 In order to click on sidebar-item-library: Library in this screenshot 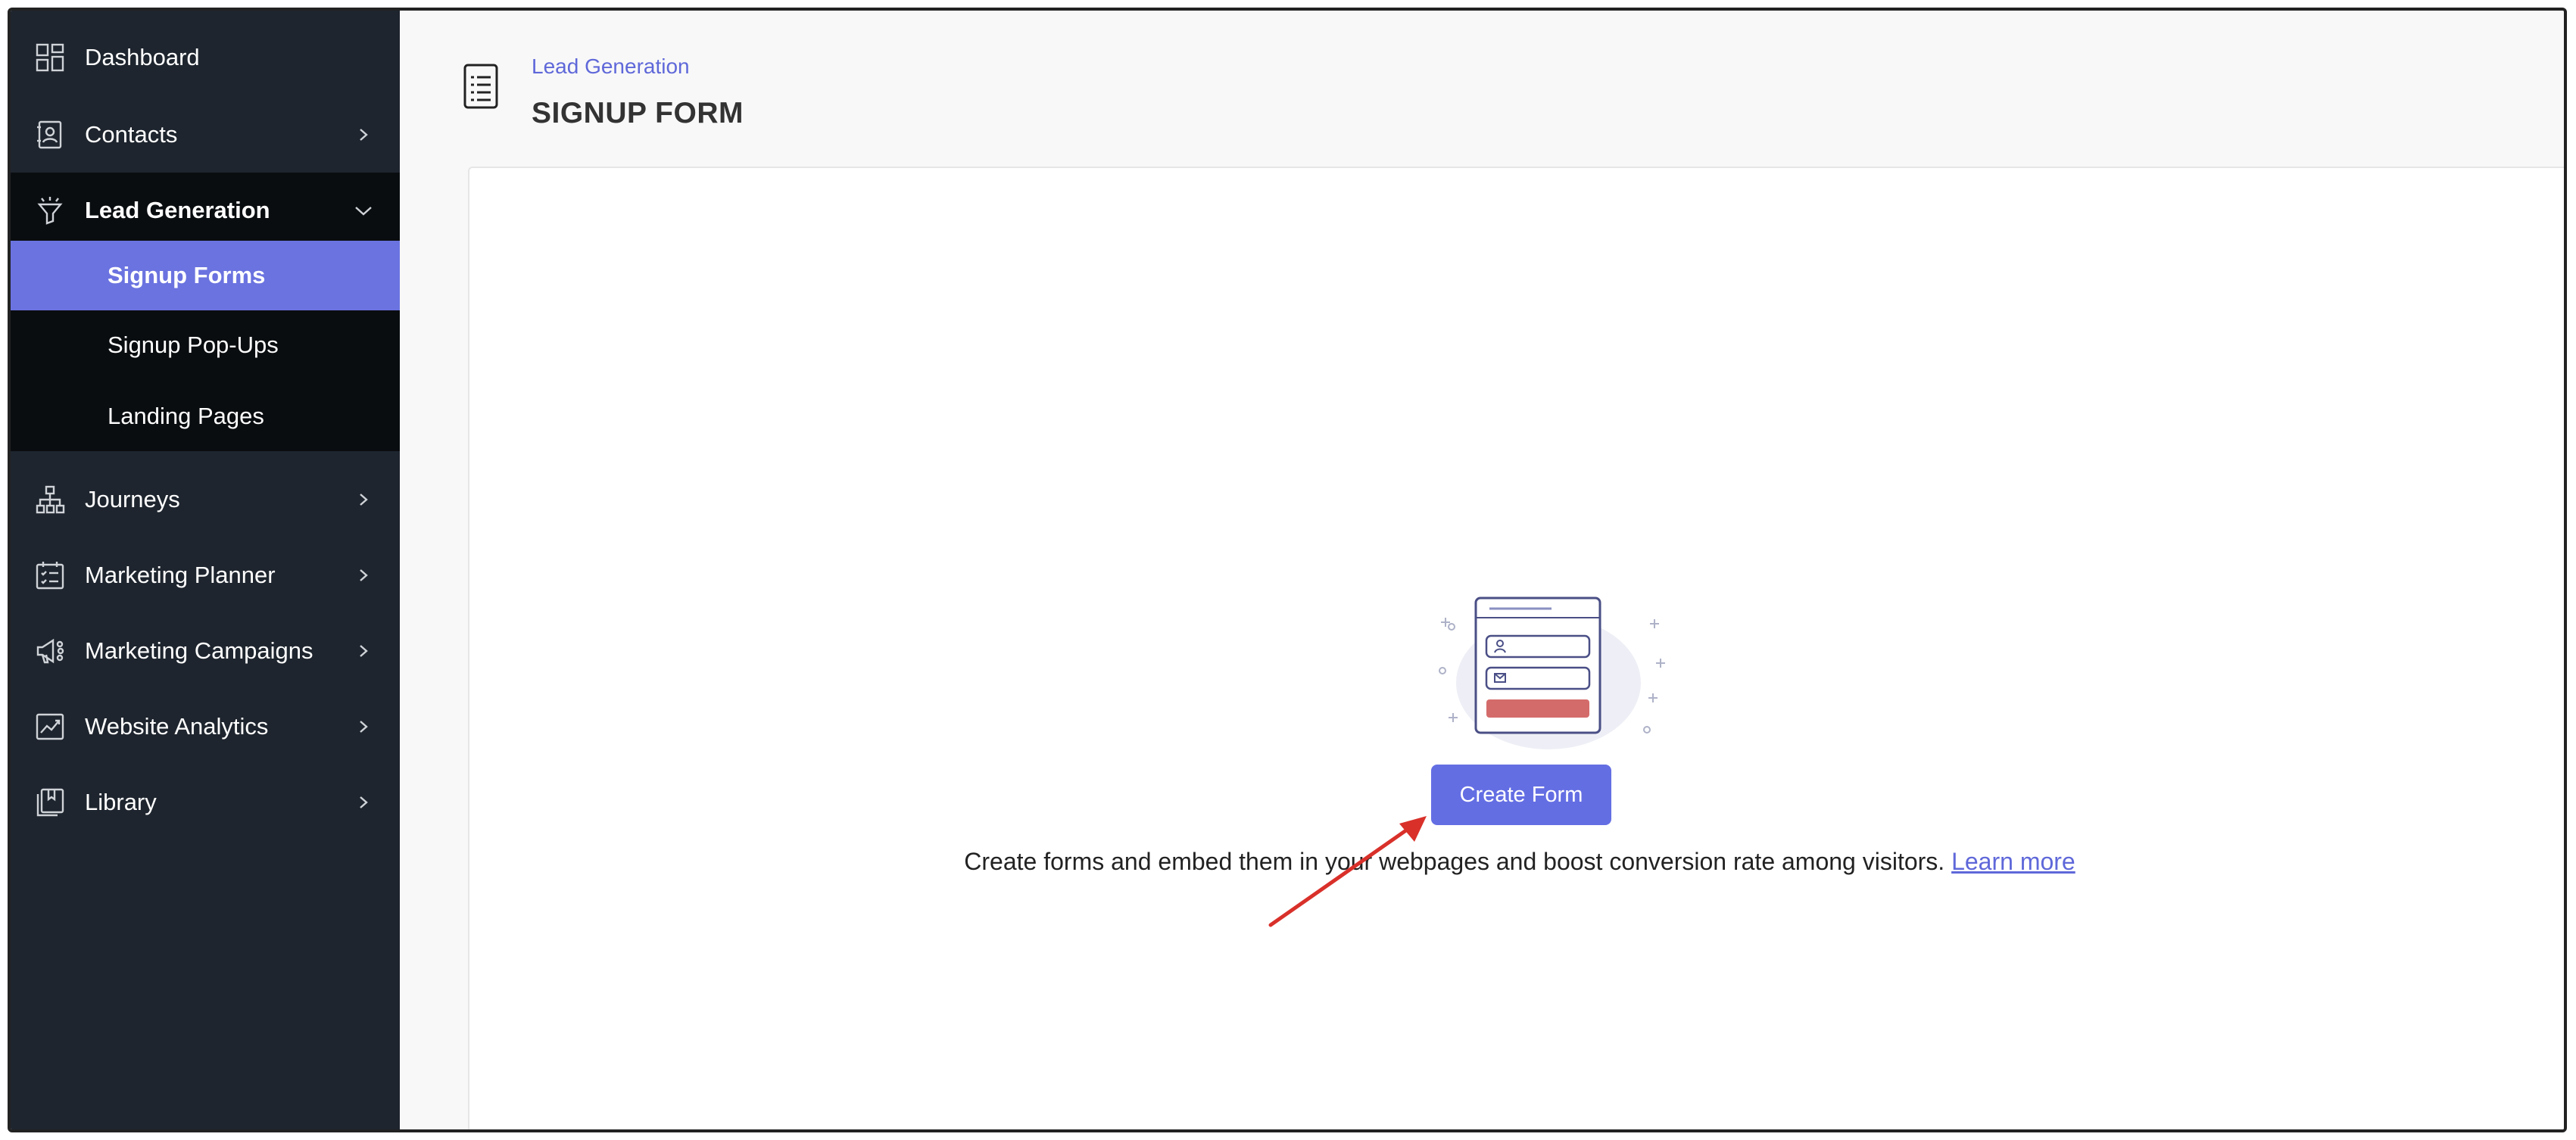, I will do `click(205, 803)`.